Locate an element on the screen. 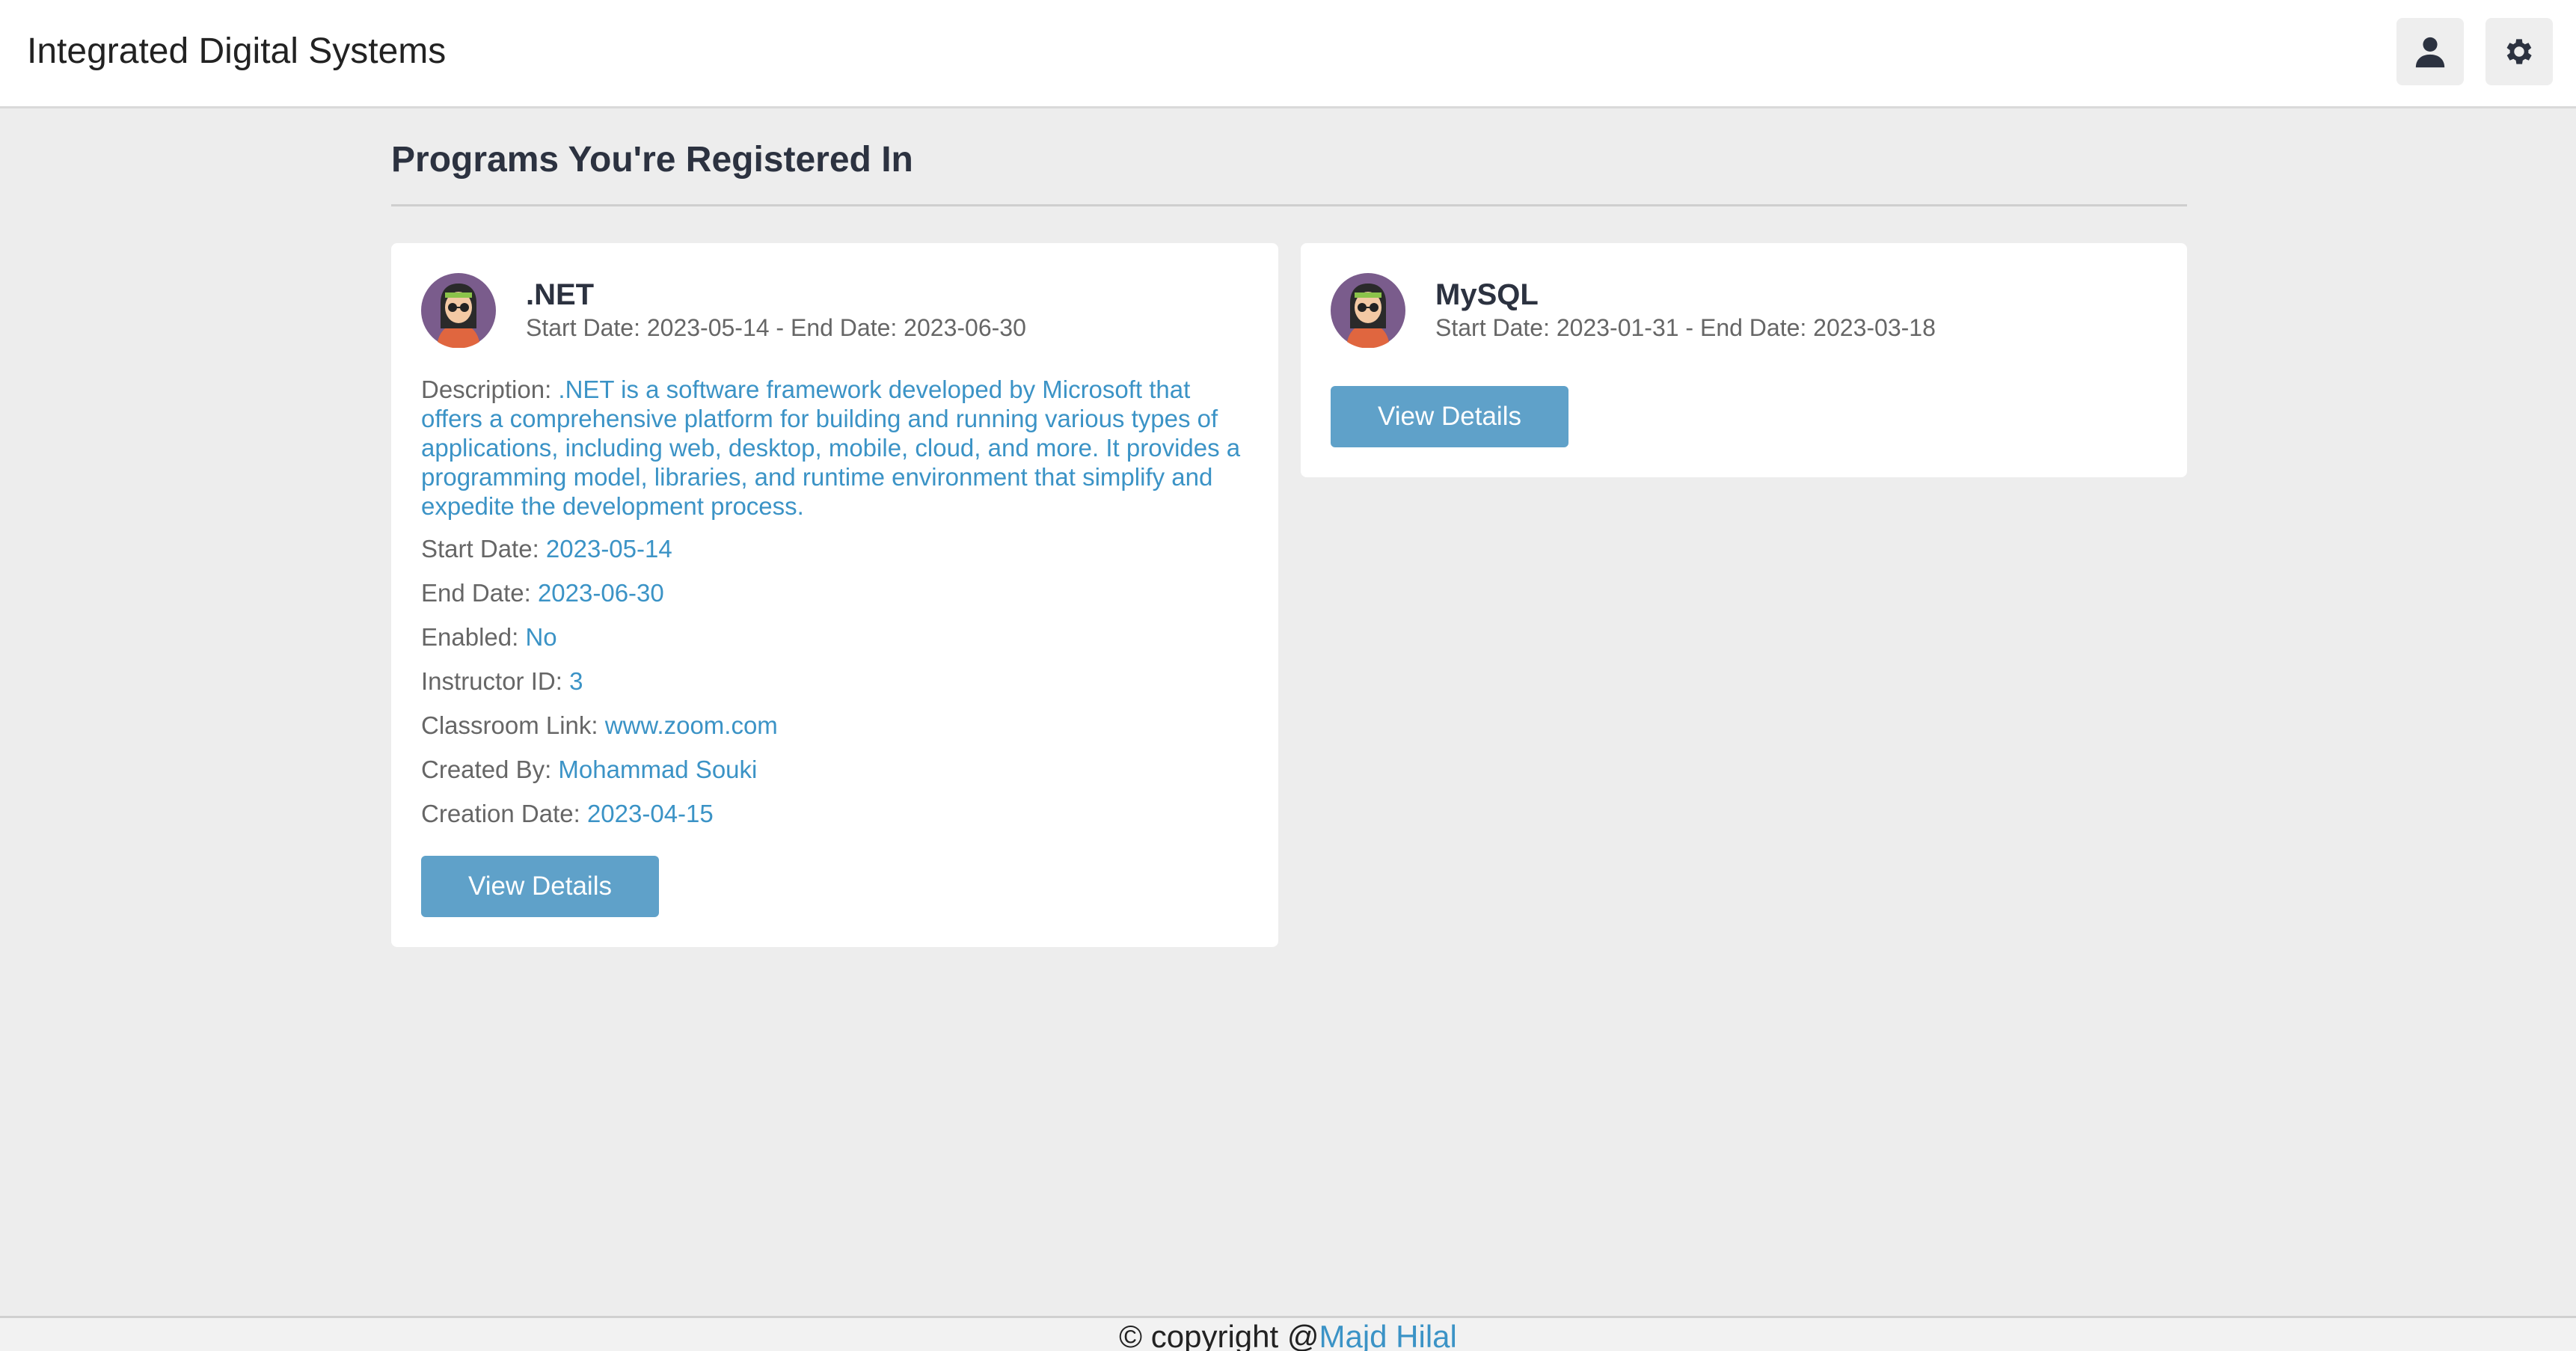 This screenshot has height=1351, width=2576. field-label: Enabled: is located at coordinates (473, 637).